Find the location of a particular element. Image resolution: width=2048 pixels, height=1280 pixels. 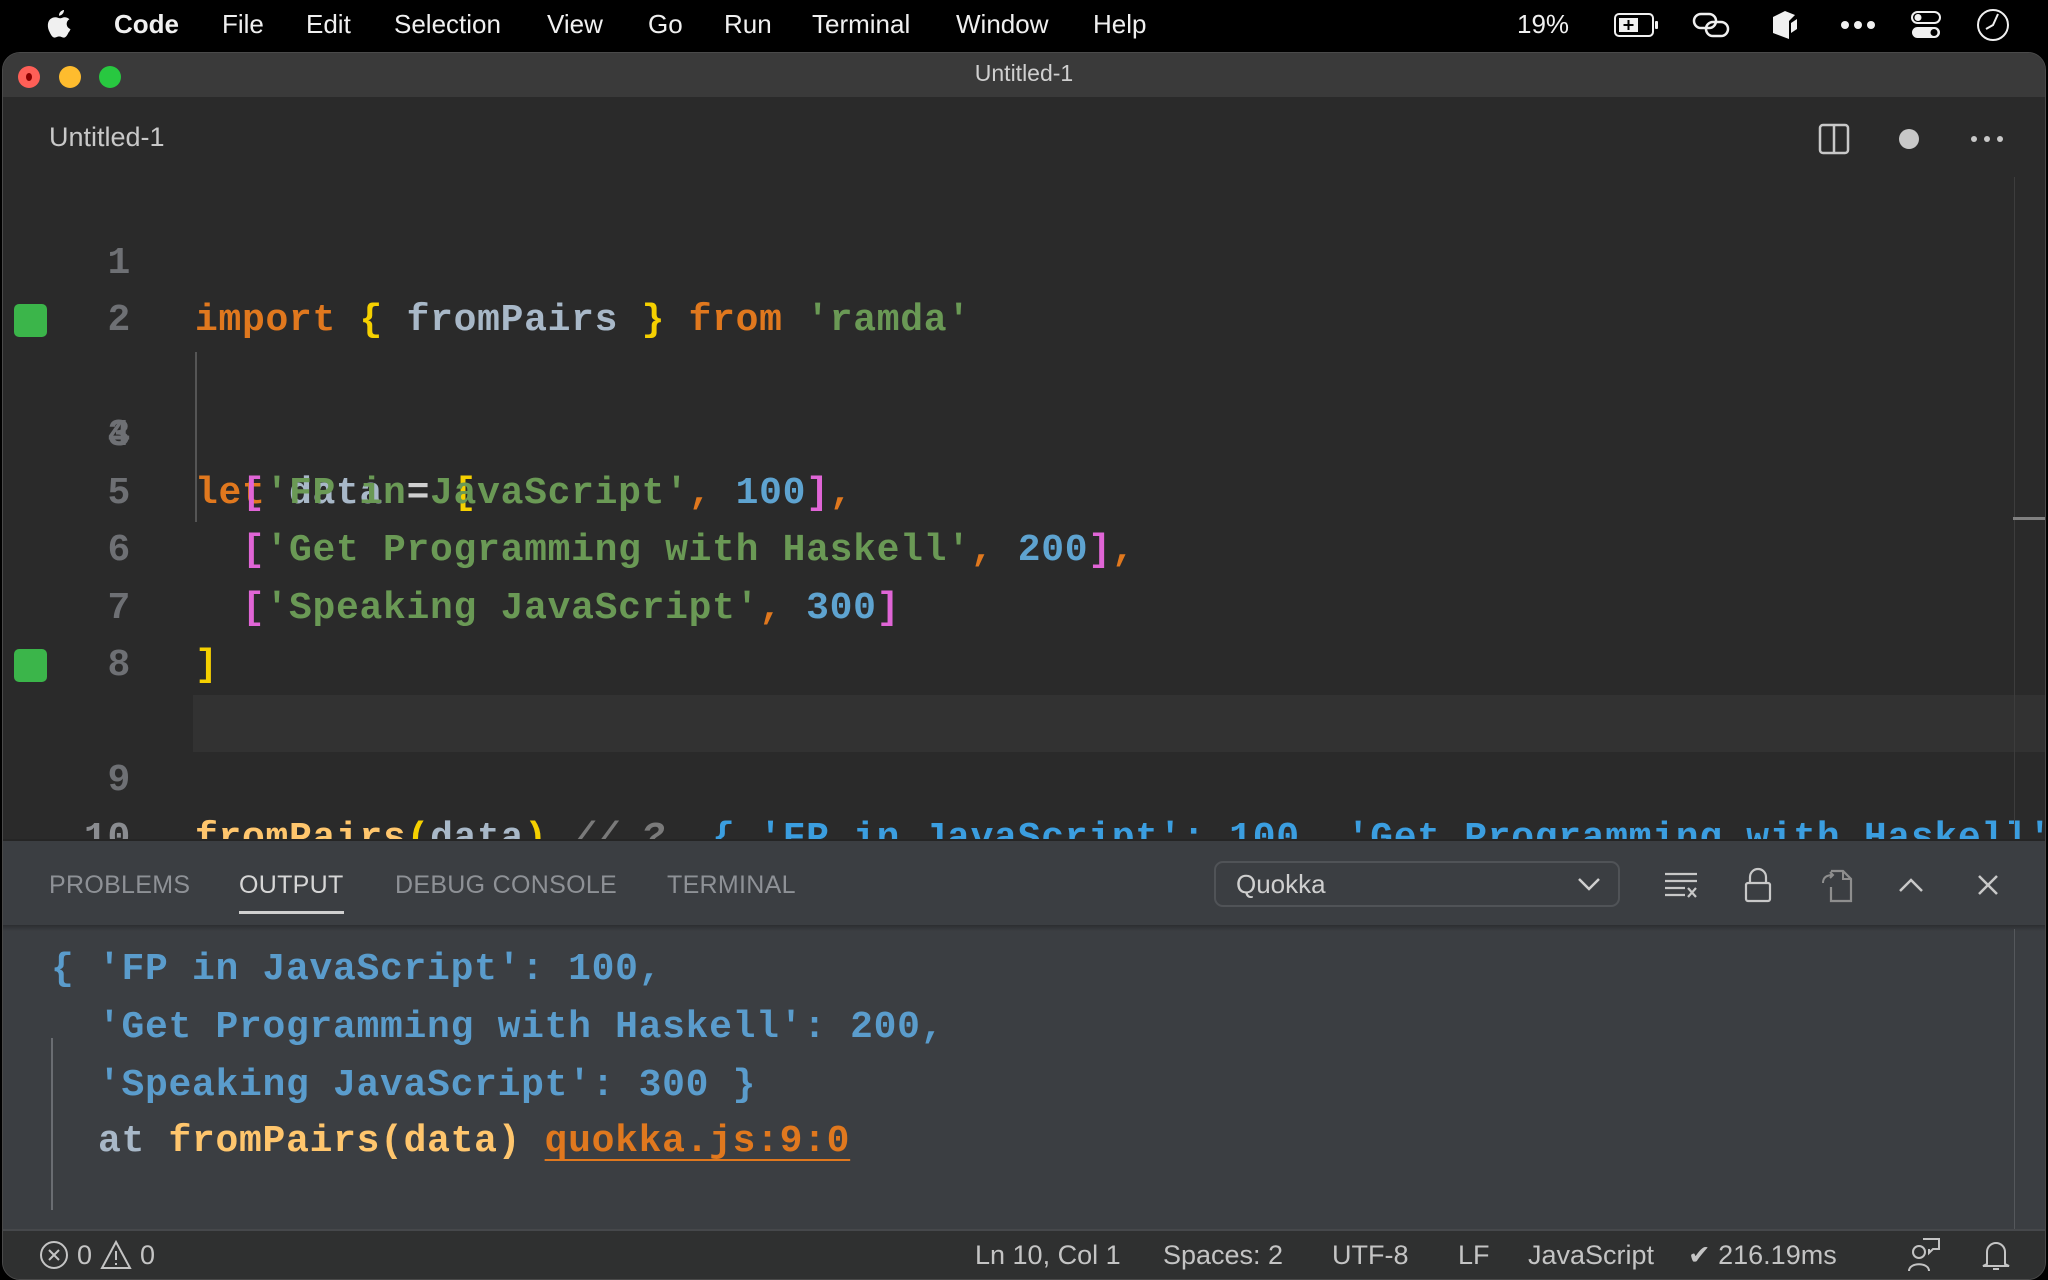

more-actions-icon is located at coordinates (1987, 139).